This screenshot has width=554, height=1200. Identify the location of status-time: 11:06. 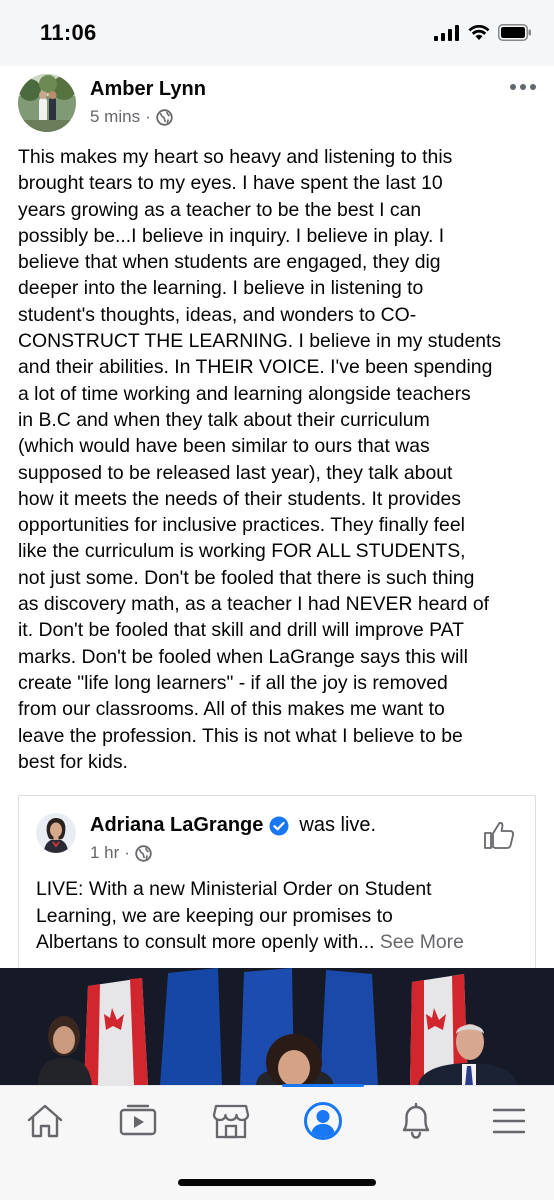
(68, 32).